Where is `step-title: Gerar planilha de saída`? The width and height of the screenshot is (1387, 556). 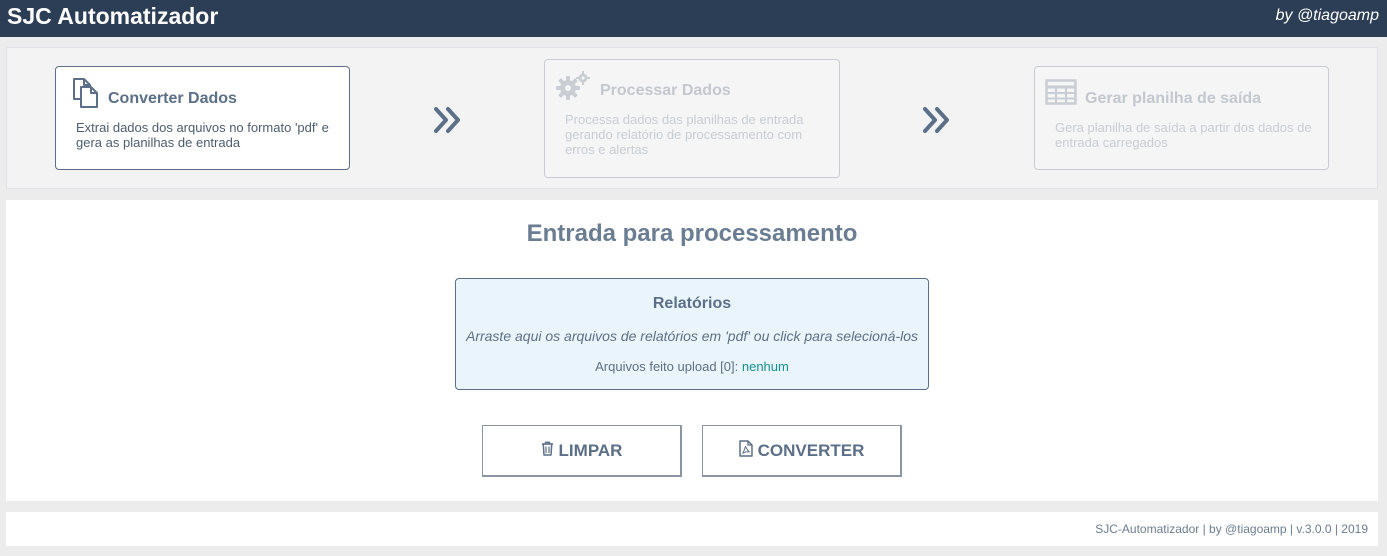
step-title: Gerar planilha de saída is located at coordinates (1173, 98).